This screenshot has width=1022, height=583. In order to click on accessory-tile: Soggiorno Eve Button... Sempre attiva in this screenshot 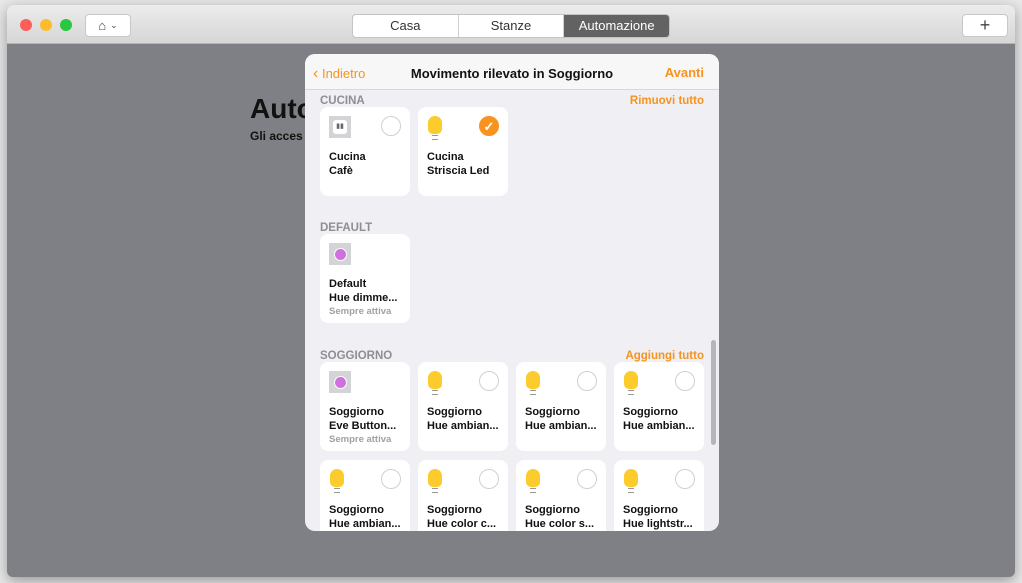, I will do `click(365, 406)`.